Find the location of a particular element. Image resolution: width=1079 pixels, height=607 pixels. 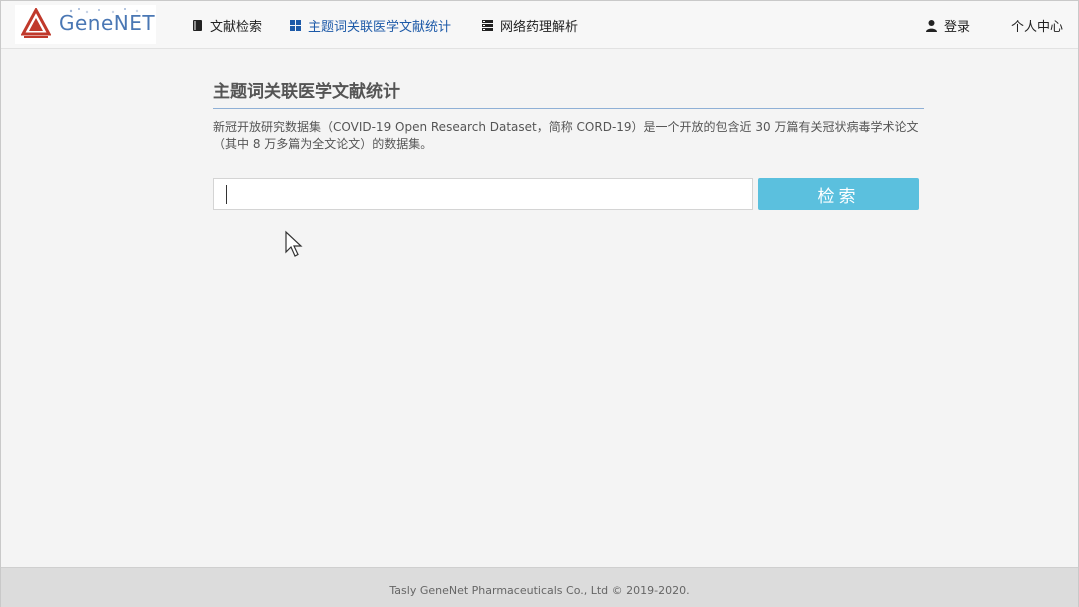

login-link: 登录 is located at coordinates (947, 25).